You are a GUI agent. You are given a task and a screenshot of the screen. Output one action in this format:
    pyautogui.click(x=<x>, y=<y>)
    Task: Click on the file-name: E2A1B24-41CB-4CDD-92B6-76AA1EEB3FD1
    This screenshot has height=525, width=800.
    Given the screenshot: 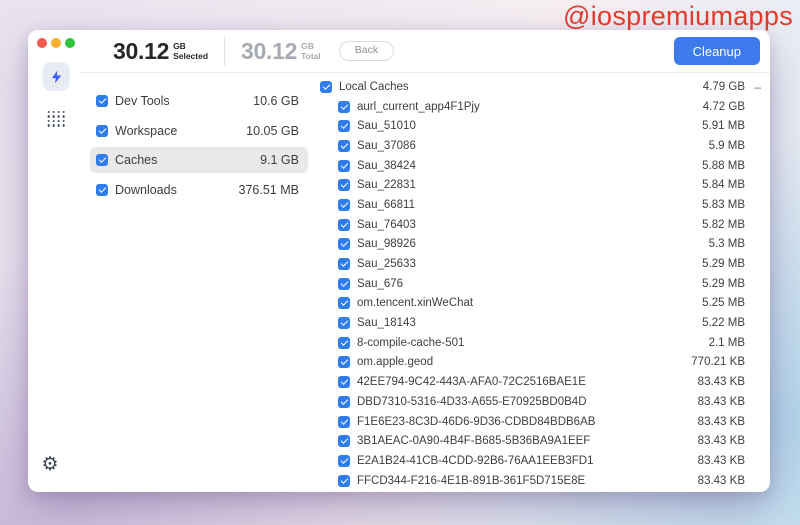 What is the action you would take?
    pyautogui.click(x=475, y=460)
    